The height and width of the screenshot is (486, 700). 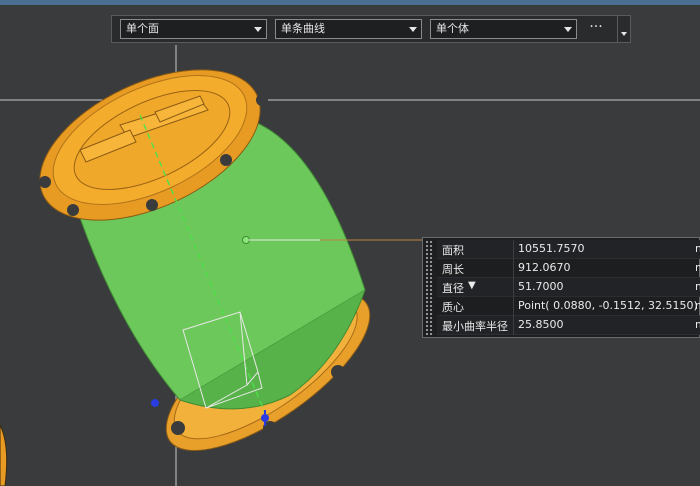 What do you see at coordinates (142, 28) in the screenshot?
I see `face-filter-value: 单个面` at bounding box center [142, 28].